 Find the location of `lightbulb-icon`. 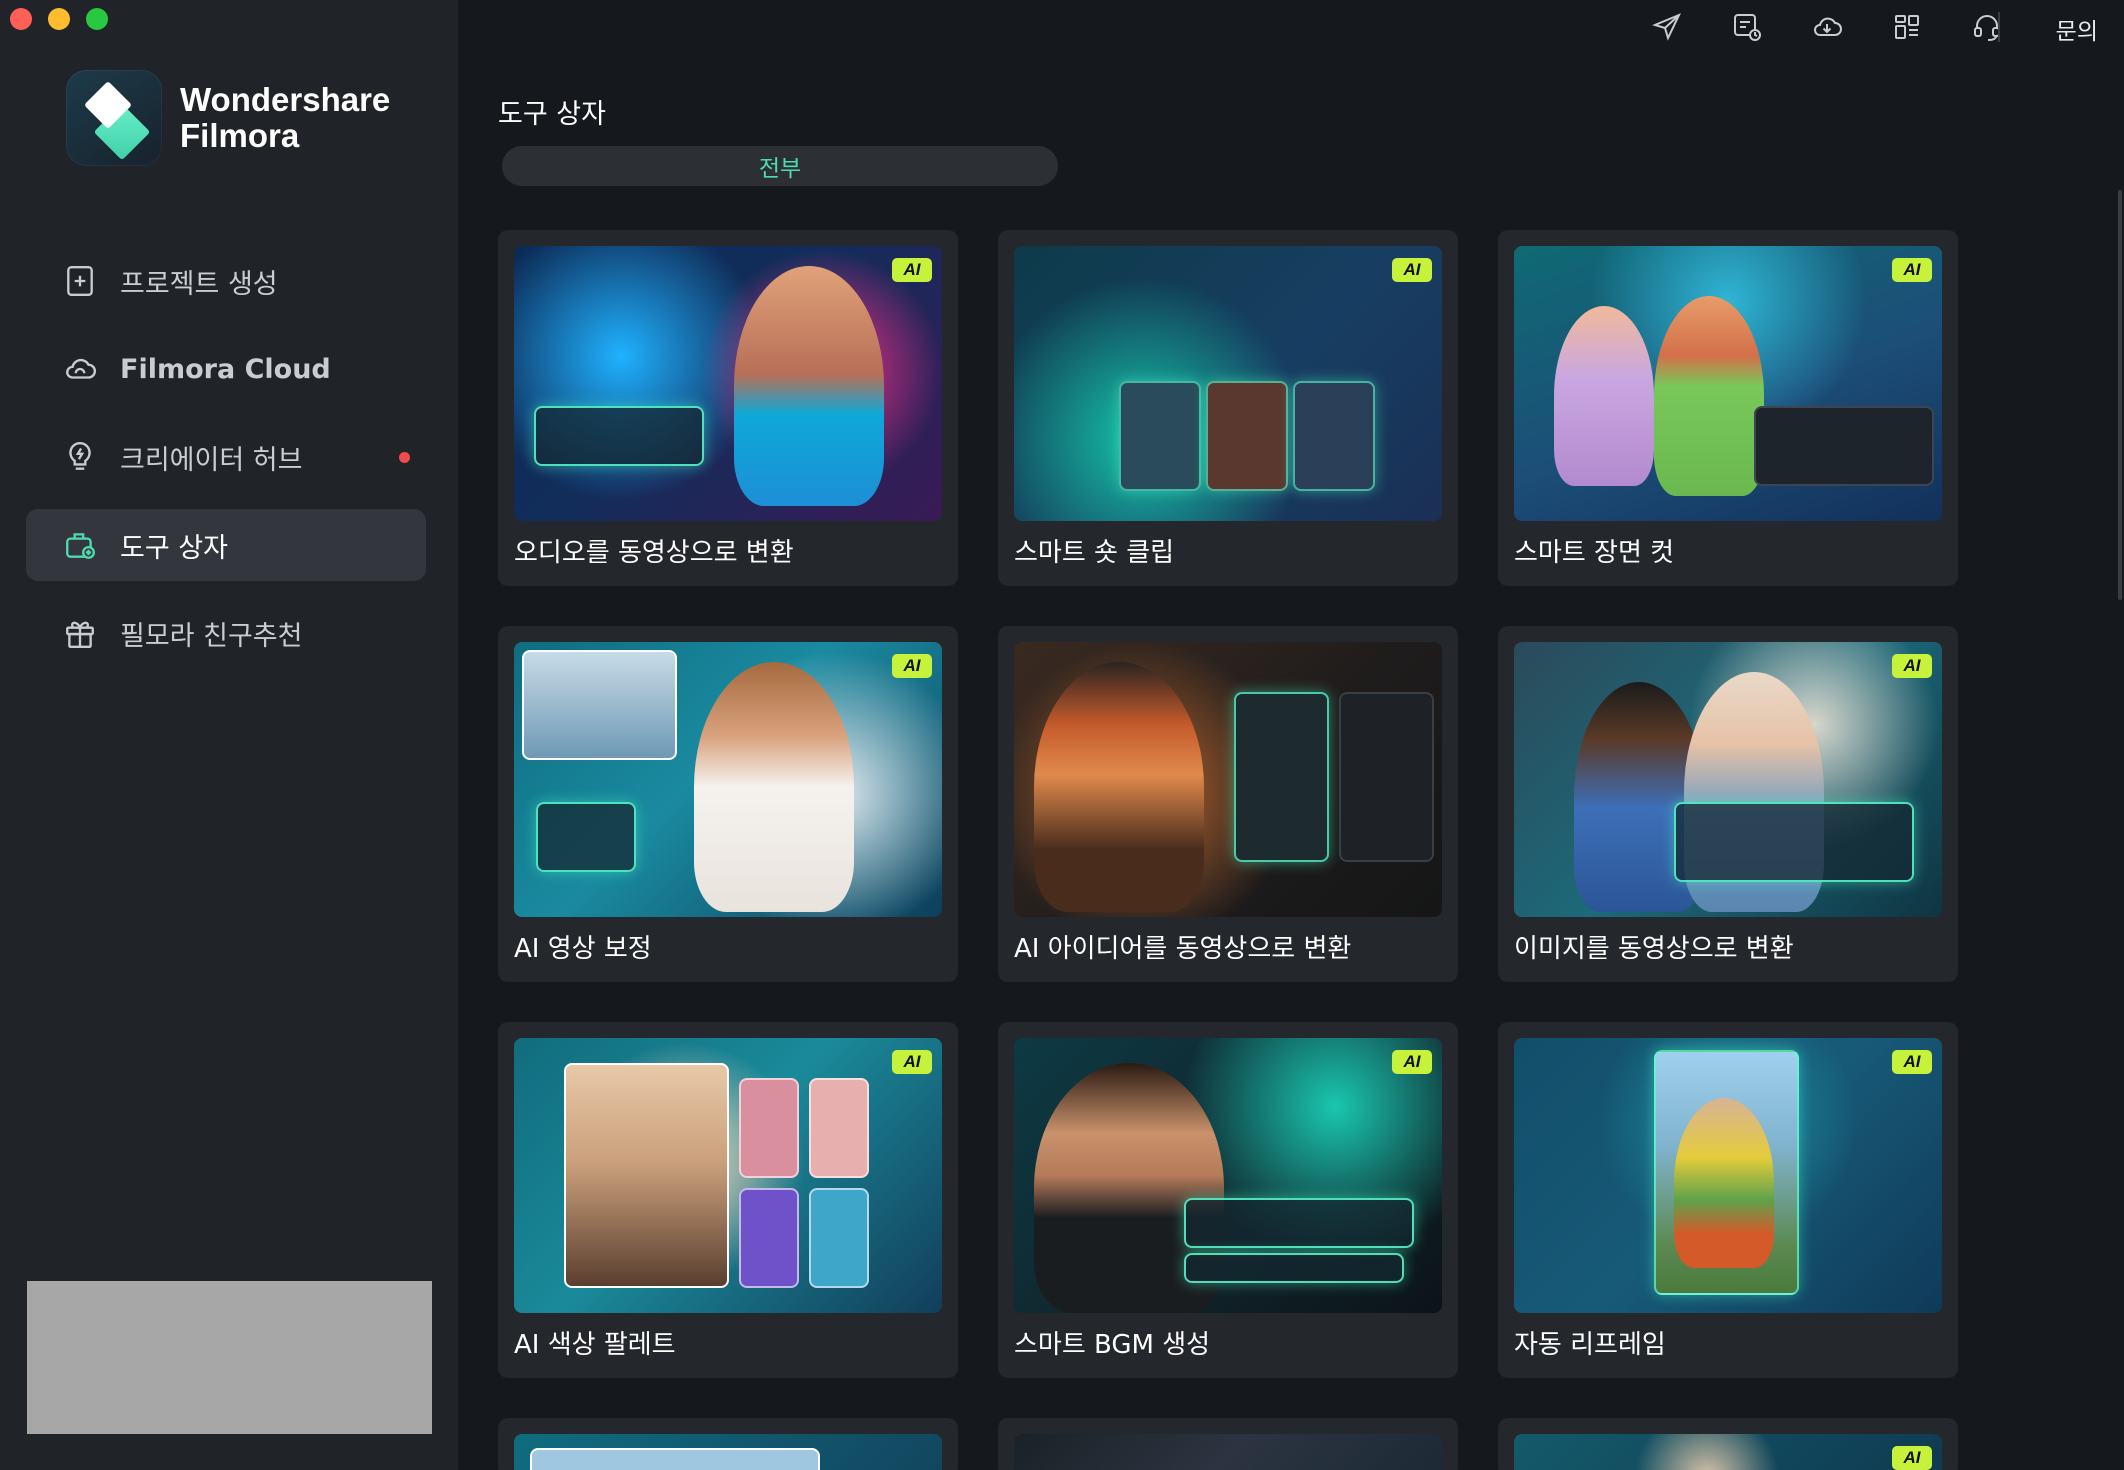

lightbulb-icon is located at coordinates (80, 457).